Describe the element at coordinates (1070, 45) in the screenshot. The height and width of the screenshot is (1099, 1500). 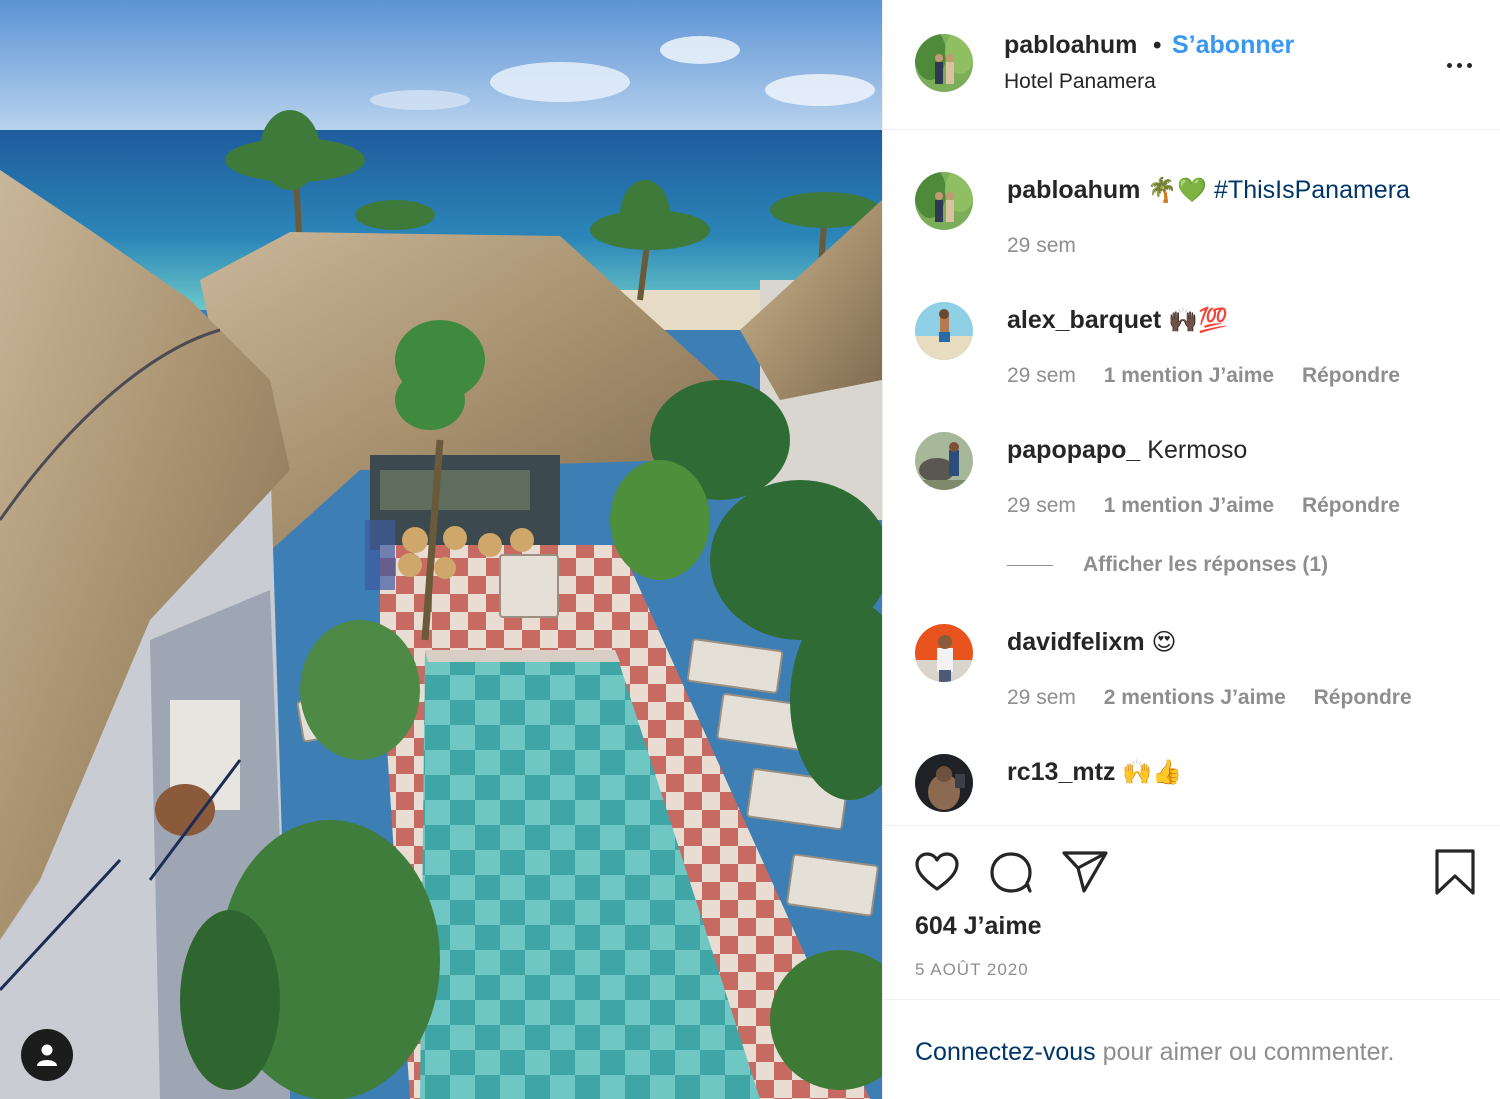
I see `author-username: pabloahum` at that location.